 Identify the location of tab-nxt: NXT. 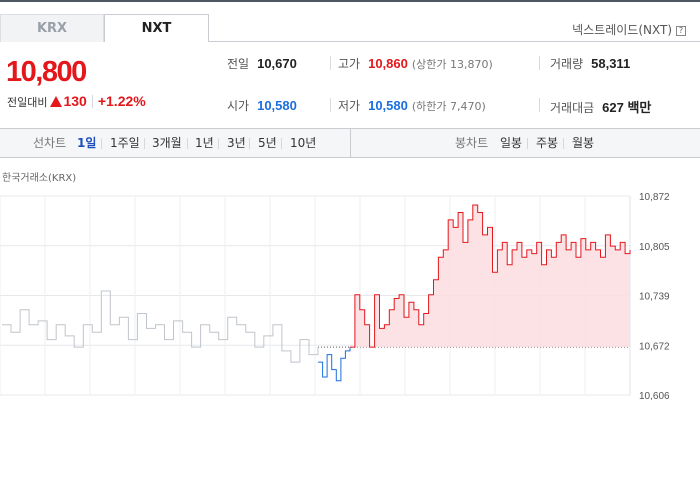
(156, 28).